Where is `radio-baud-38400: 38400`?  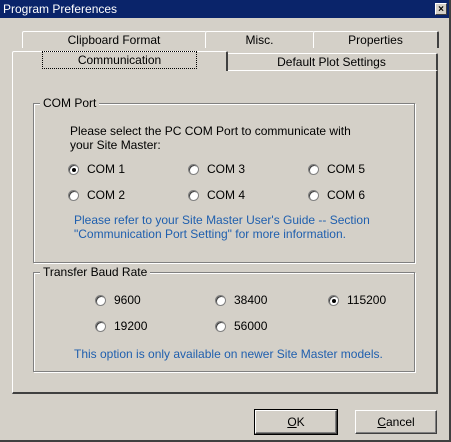 radio-baud-38400: 38400 is located at coordinates (241, 300).